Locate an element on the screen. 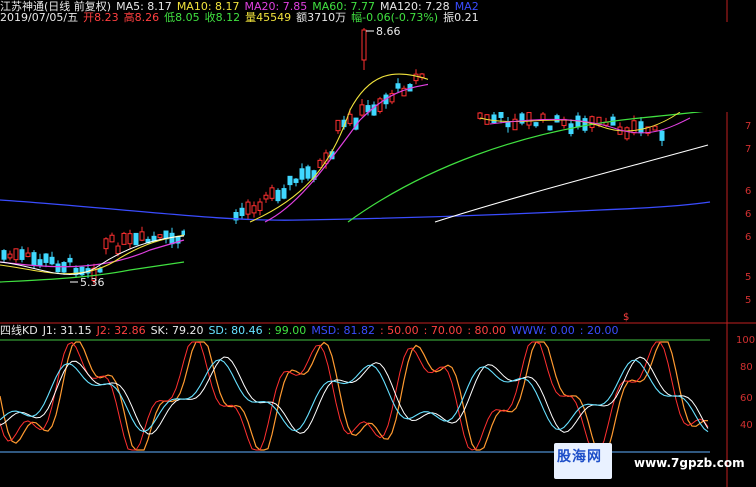 The height and width of the screenshot is (487, 756). low-price-label: 5.36 is located at coordinates (92, 282).